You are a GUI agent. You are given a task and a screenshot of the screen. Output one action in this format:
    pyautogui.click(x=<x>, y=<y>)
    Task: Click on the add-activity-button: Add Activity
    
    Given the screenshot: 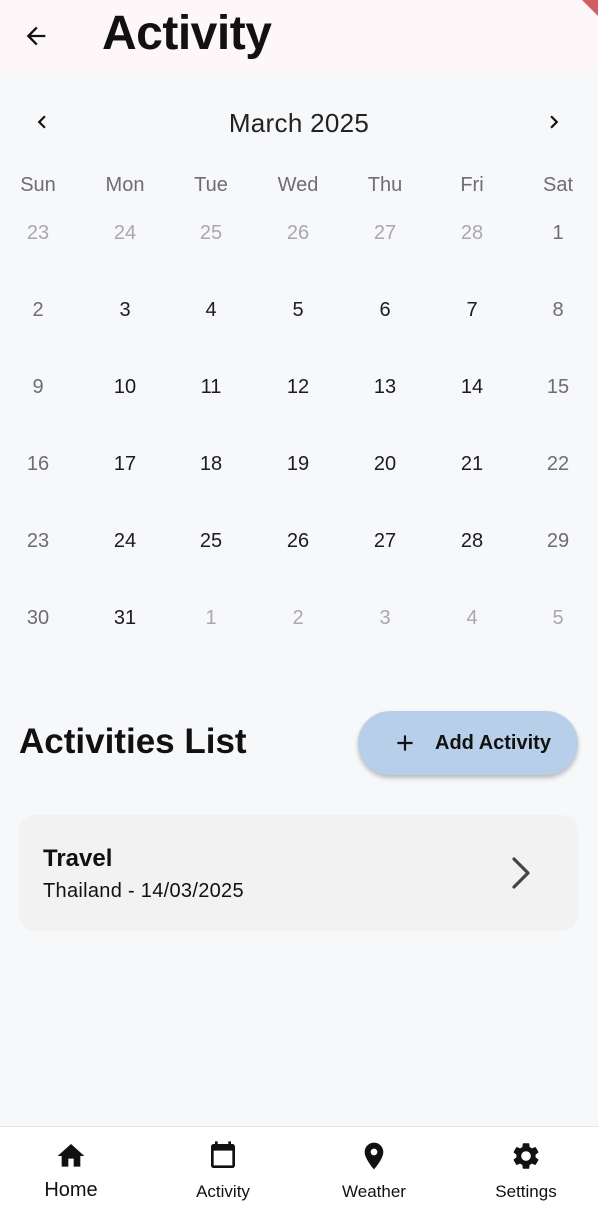 What is the action you would take?
    pyautogui.click(x=468, y=743)
    